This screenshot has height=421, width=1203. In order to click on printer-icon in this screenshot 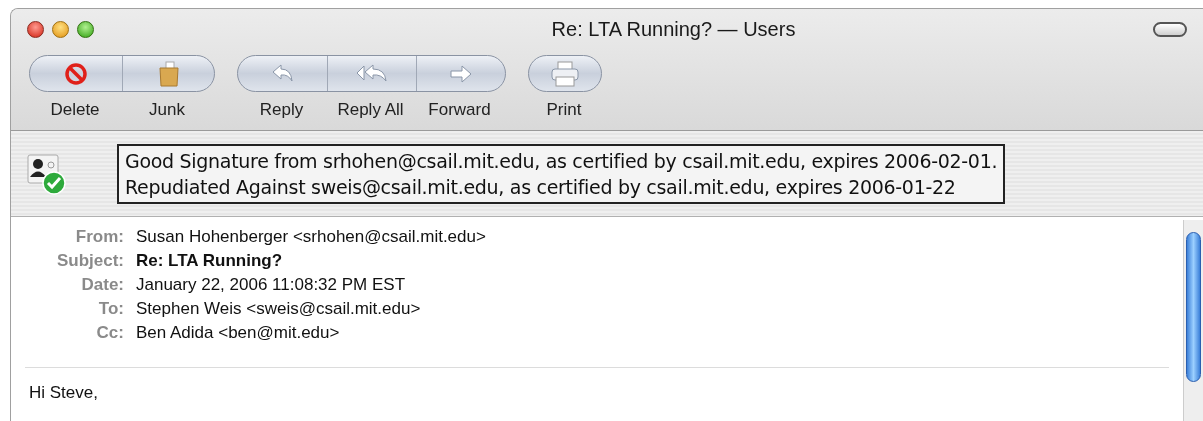, I will do `click(565, 73)`.